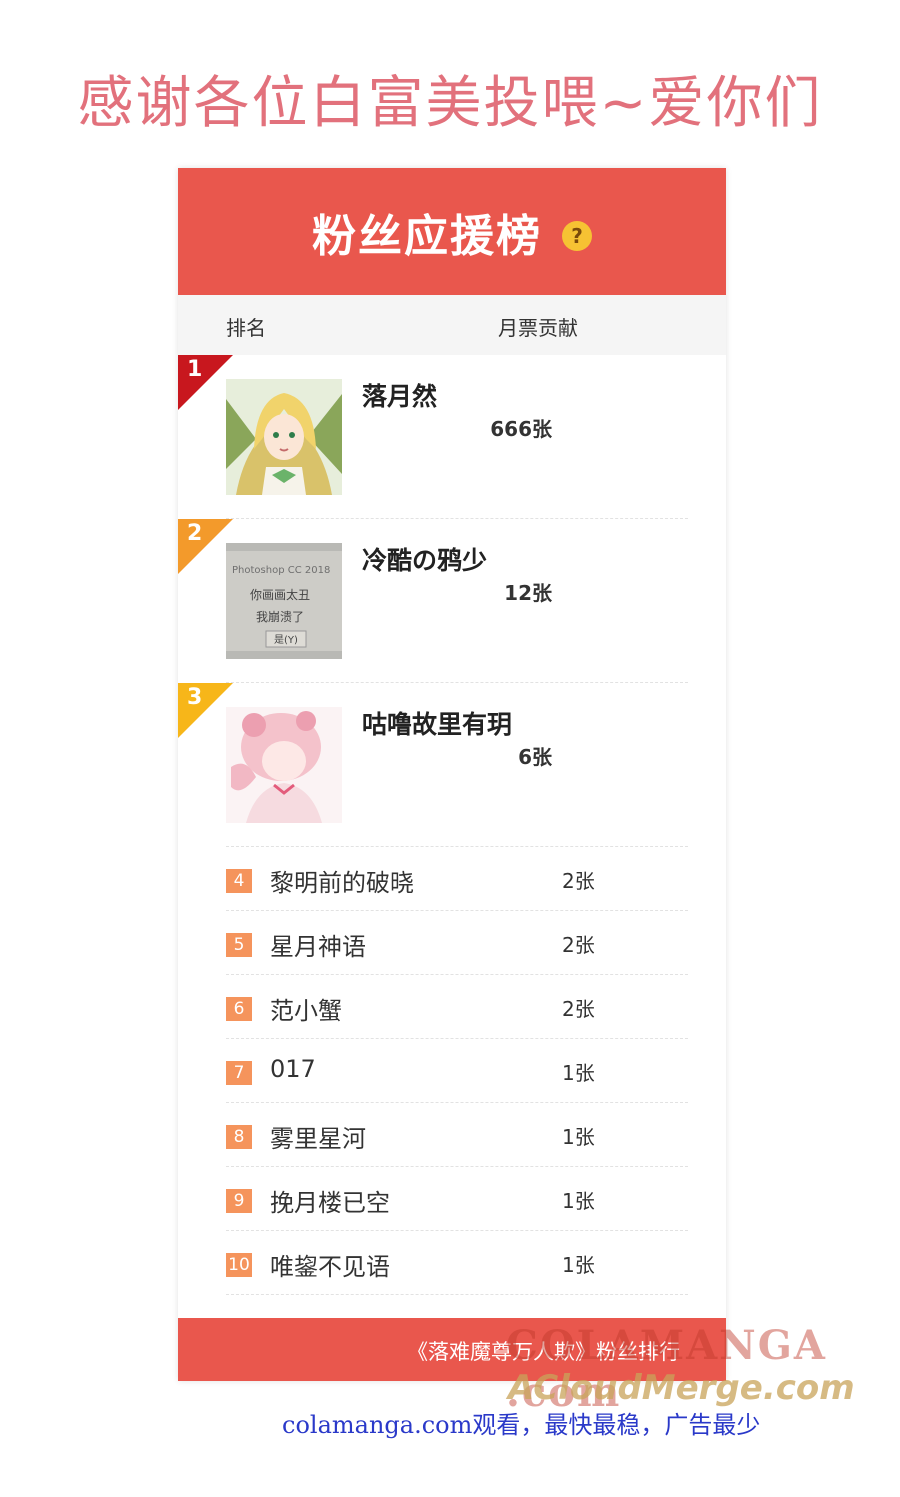 The width and height of the screenshot is (900, 1497). I want to click on ranking-banner: 粉丝应援榜 ?, so click(452, 231).